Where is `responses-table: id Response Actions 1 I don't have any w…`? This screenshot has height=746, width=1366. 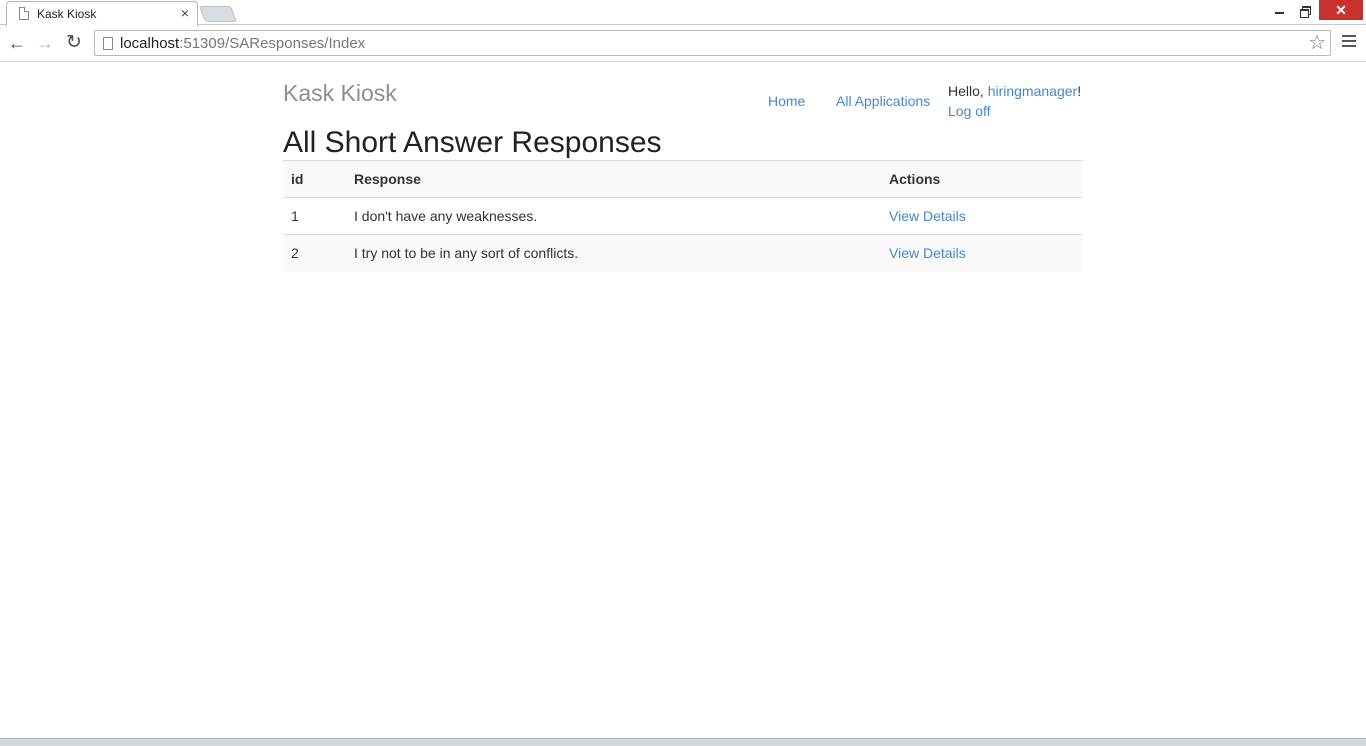 responses-table: id Response Actions 1 I don't have any w… is located at coordinates (683, 216).